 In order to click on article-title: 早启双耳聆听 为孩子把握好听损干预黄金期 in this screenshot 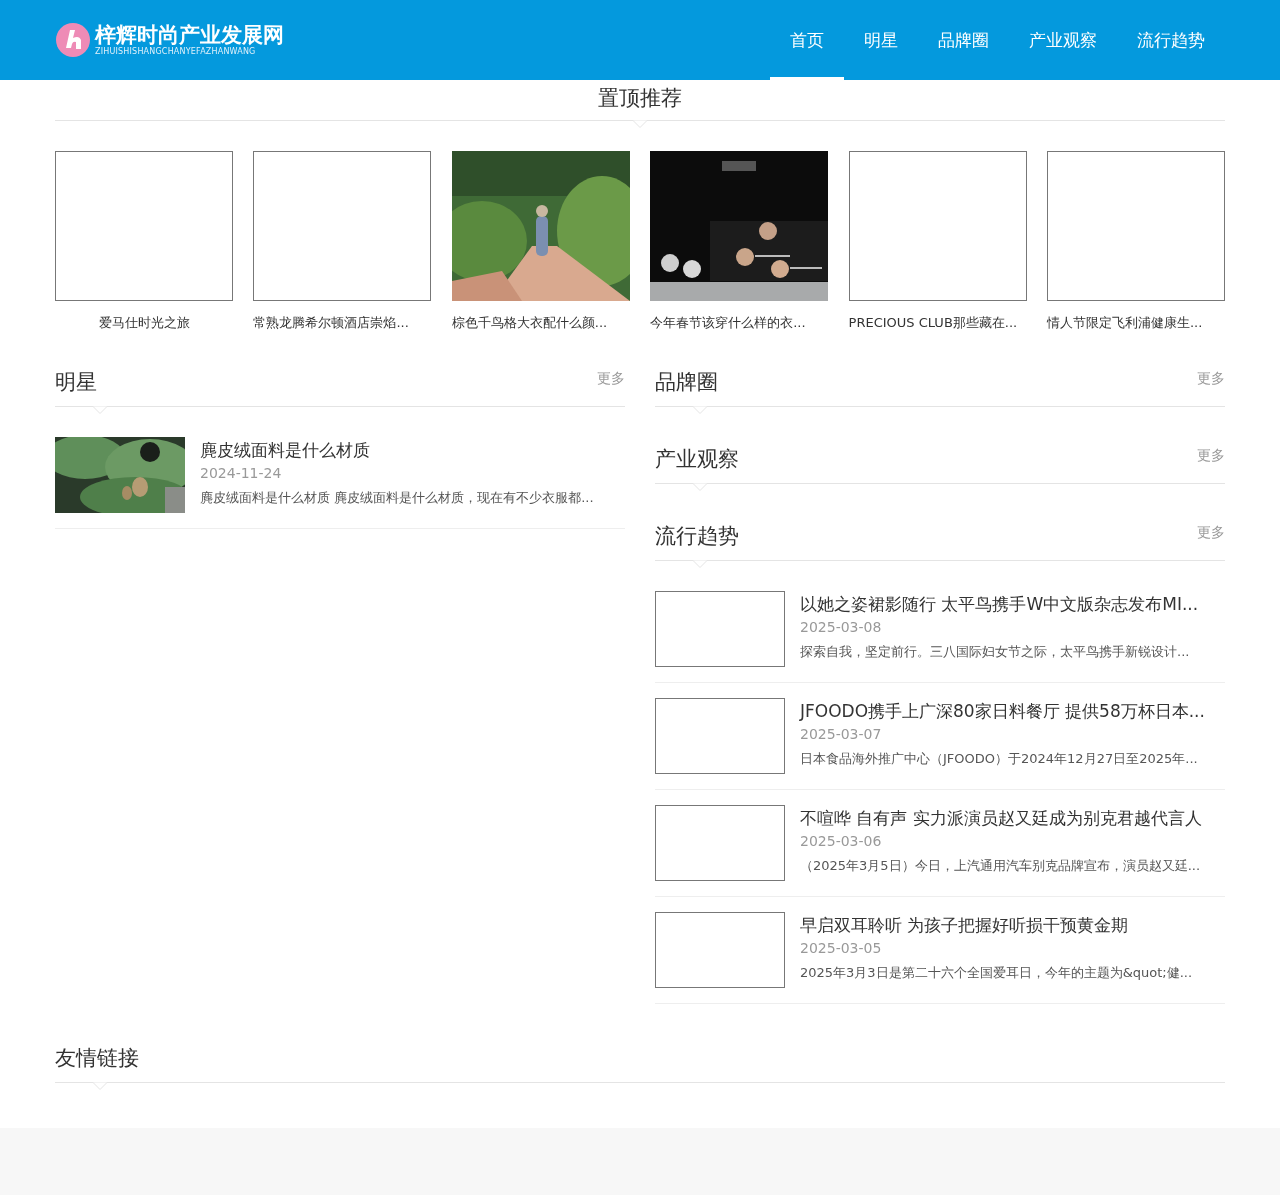, I will do `click(996, 925)`.